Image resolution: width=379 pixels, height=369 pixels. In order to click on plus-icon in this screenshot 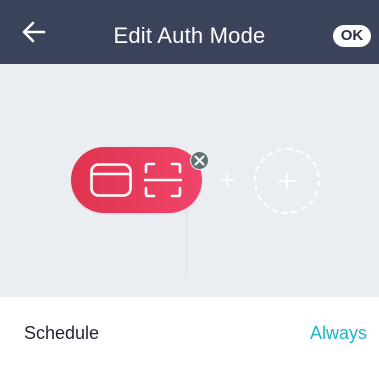, I will do `click(287, 181)`.